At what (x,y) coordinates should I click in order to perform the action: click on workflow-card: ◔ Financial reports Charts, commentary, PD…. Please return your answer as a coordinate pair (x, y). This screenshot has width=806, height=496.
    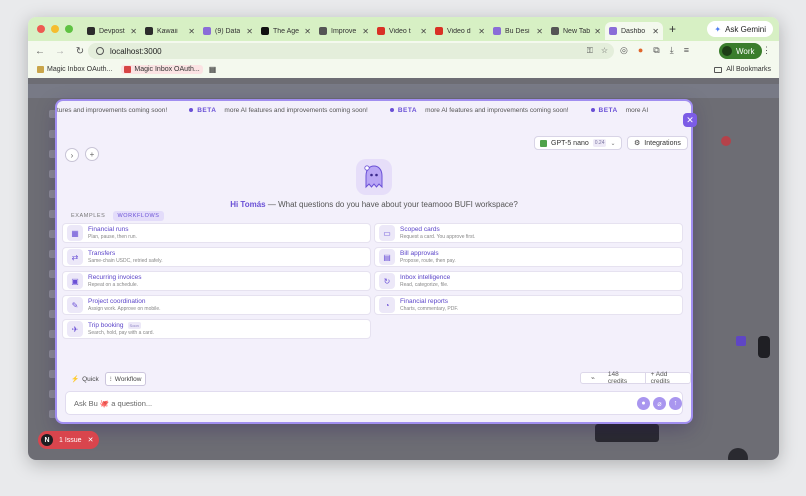
    Looking at the image, I should click on (528, 305).